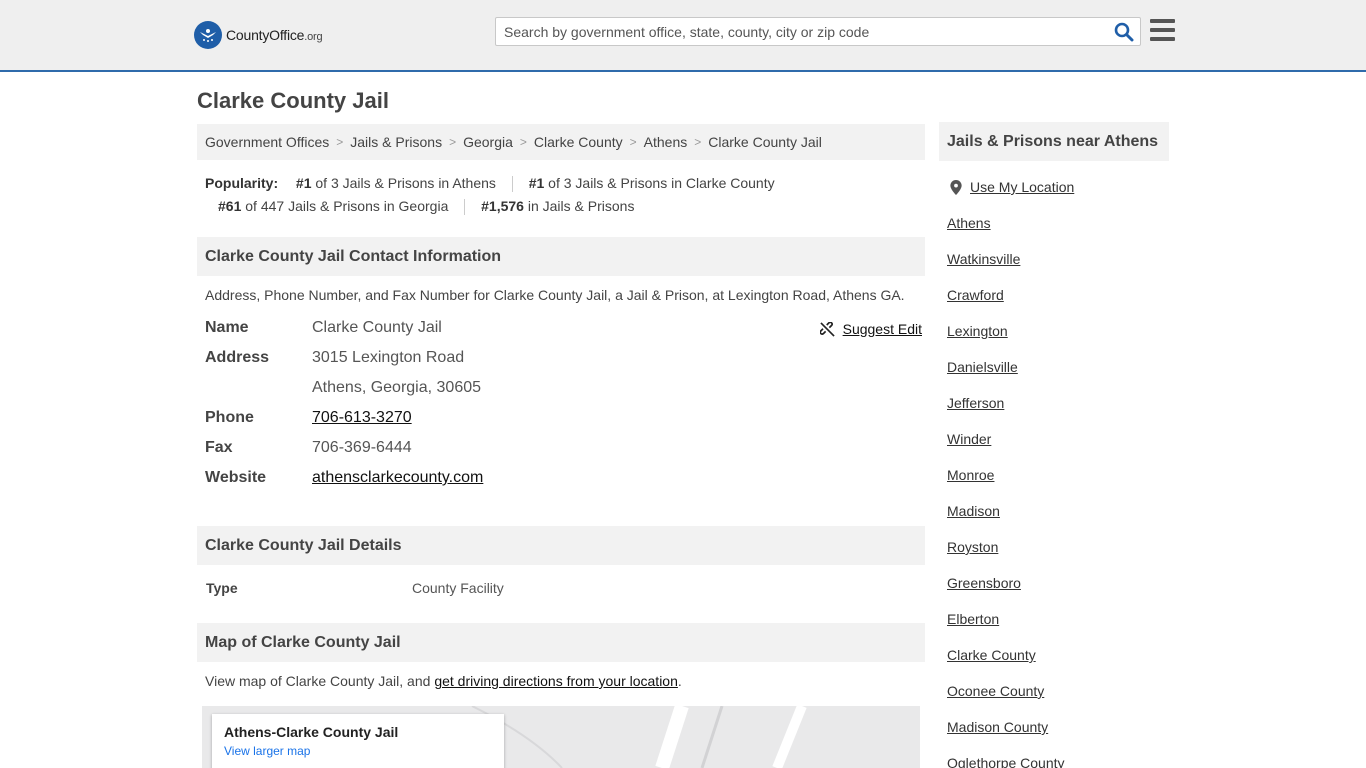 The width and height of the screenshot is (1366, 768). What do you see at coordinates (1006, 485) in the screenshot?
I see `sidebar-link-monroe: Monroe` at bounding box center [1006, 485].